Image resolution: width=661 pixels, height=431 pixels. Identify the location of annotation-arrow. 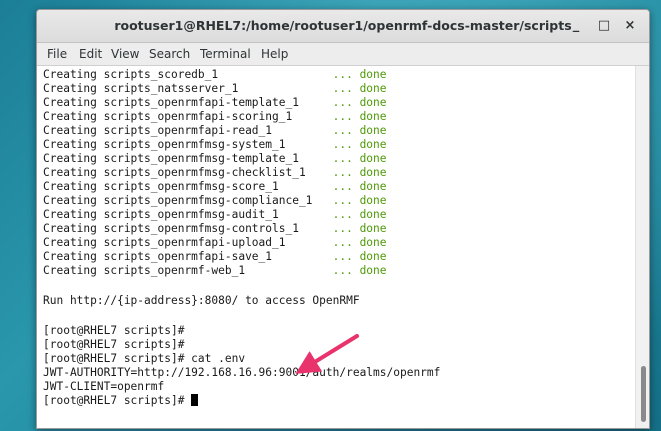
(327, 354).